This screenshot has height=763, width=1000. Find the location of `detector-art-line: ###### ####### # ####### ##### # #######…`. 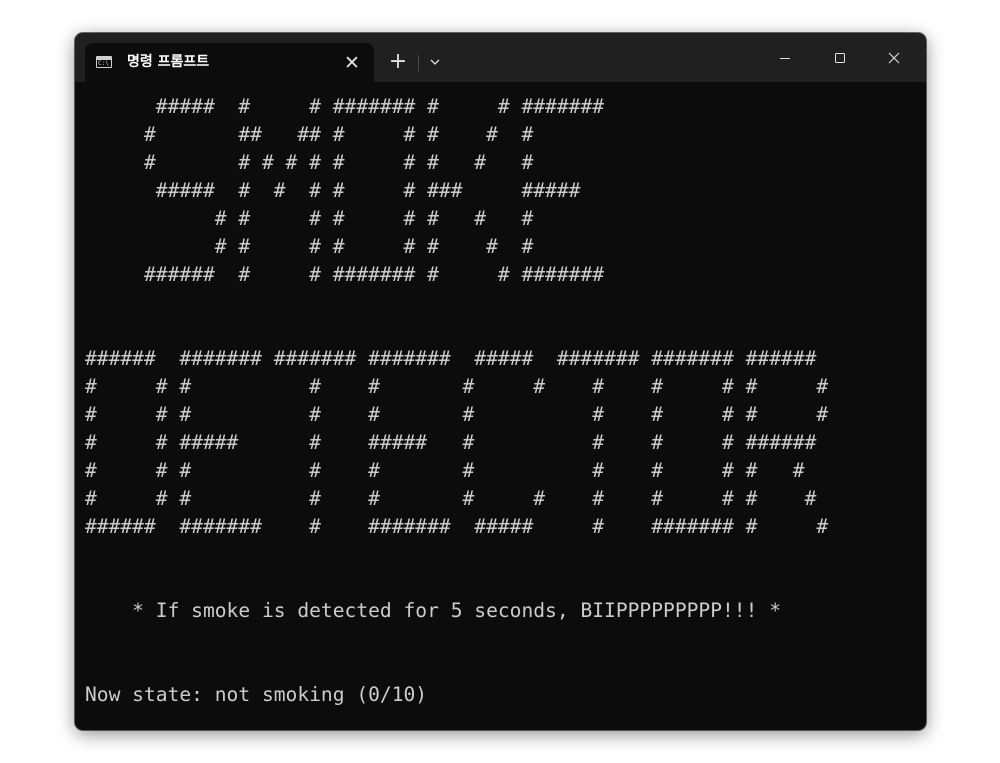

detector-art-line: ###### ####### # ####### ##### # #######… is located at coordinates (457, 526).